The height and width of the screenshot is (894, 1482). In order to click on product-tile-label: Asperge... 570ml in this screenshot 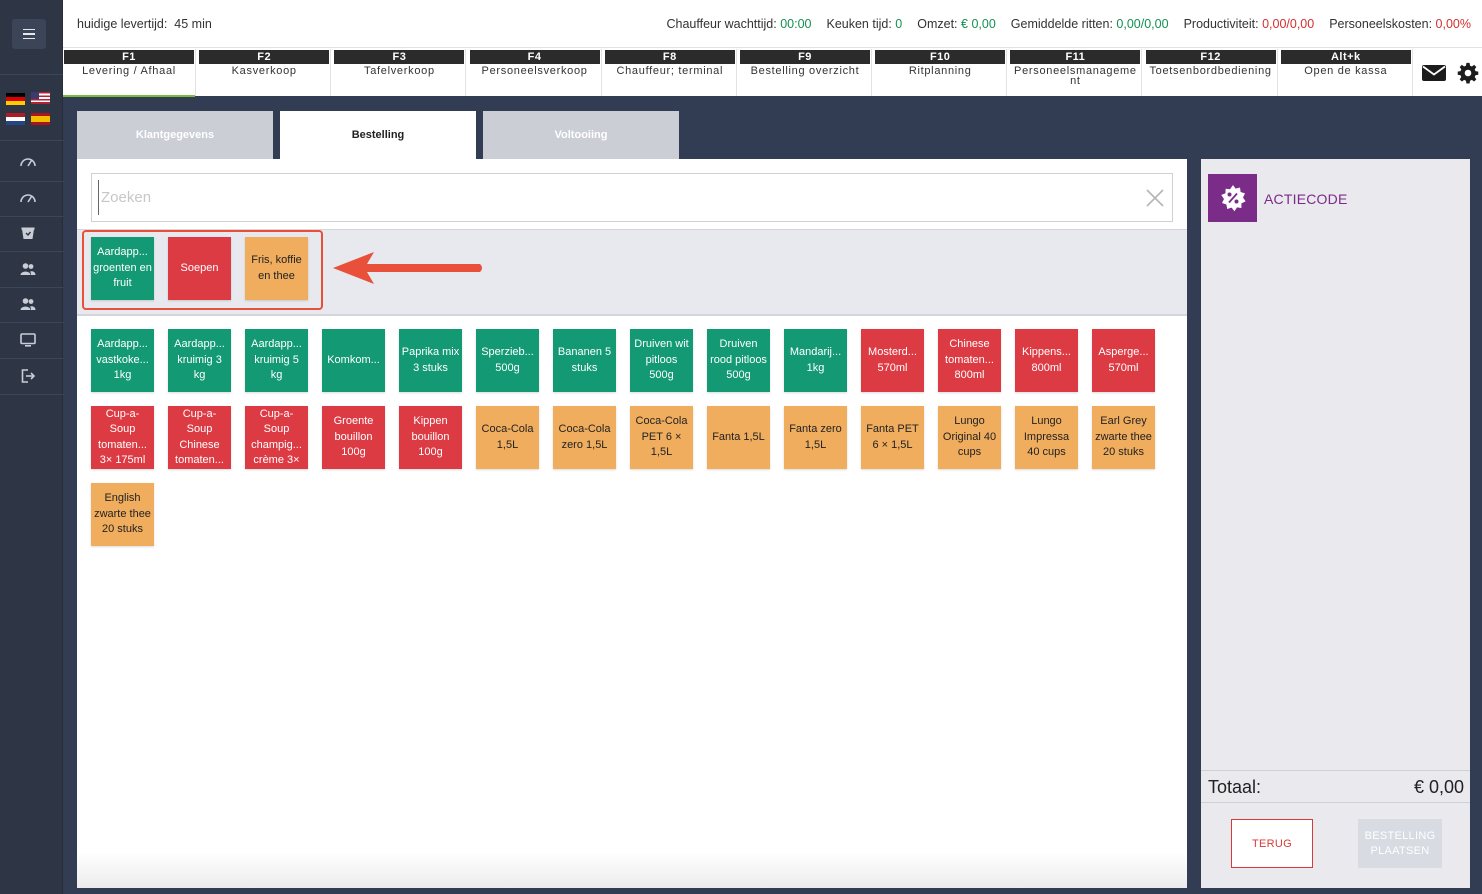, I will do `click(1123, 360)`.